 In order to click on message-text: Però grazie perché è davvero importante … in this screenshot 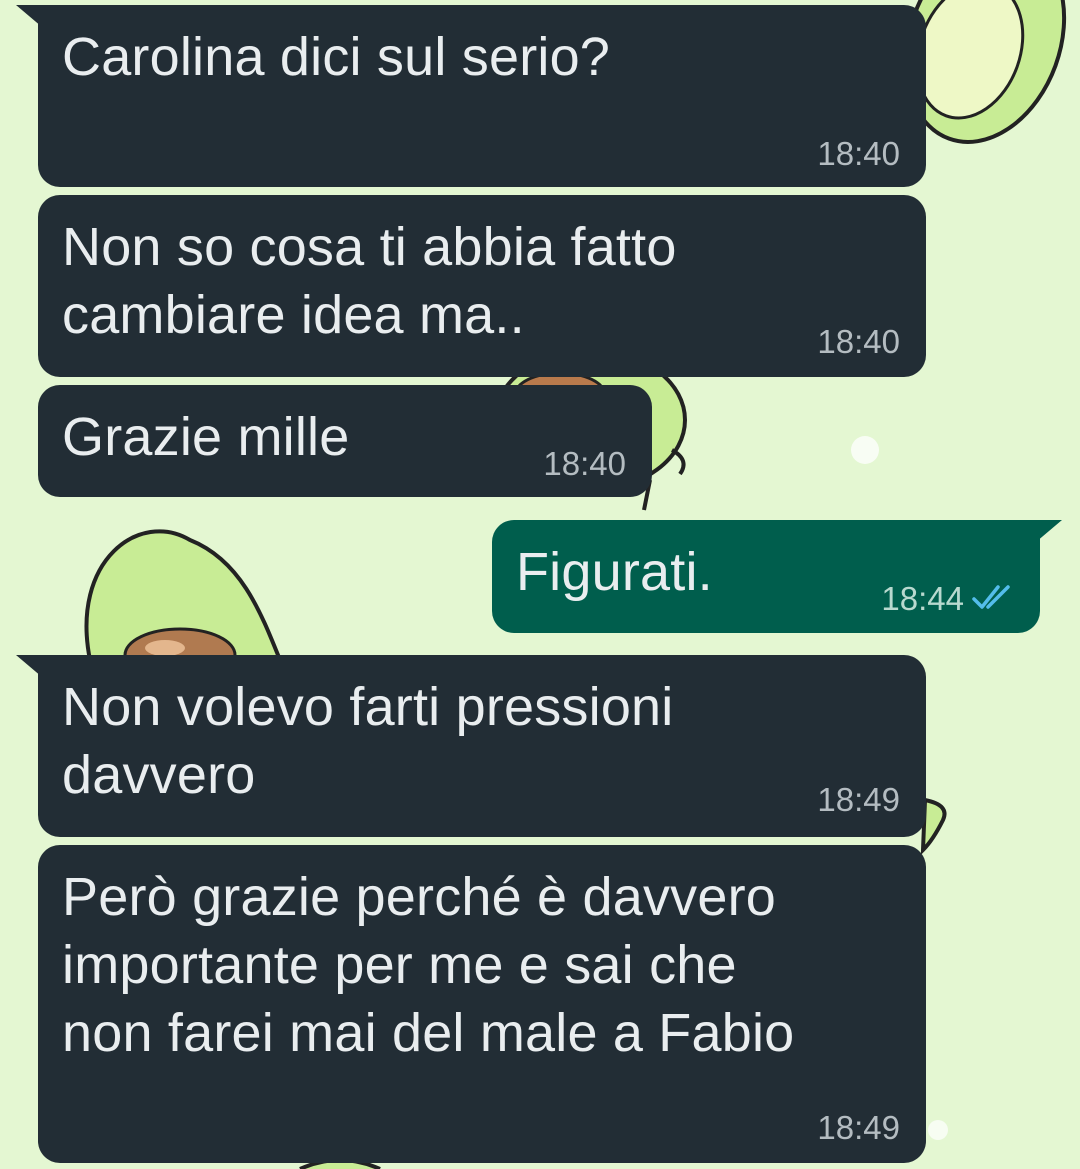, I will do `click(428, 965)`.